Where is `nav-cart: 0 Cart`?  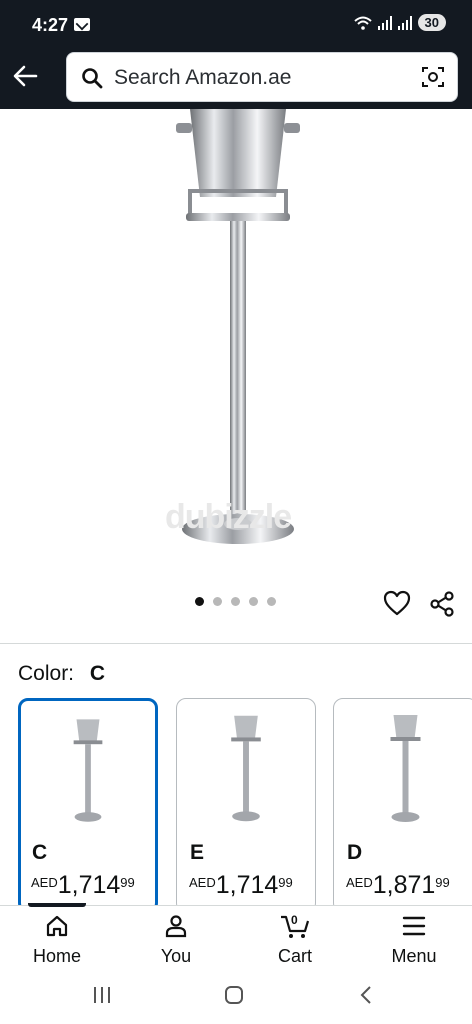 nav-cart: 0 Cart is located at coordinates (295, 939).